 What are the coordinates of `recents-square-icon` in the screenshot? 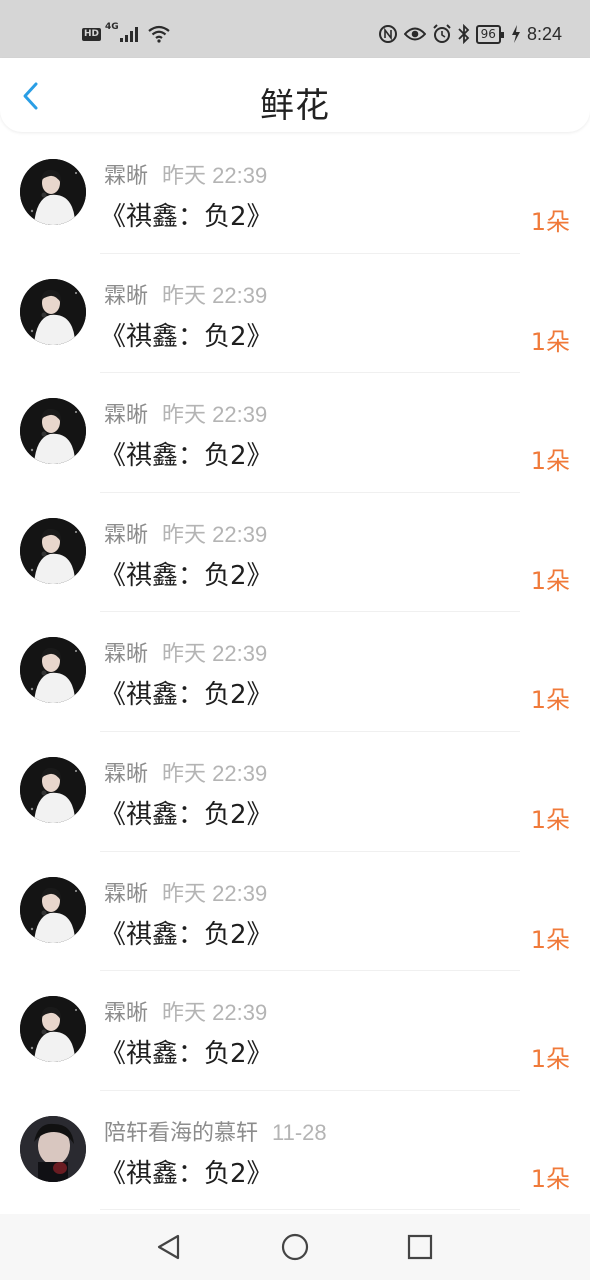 It's located at (420, 1247).